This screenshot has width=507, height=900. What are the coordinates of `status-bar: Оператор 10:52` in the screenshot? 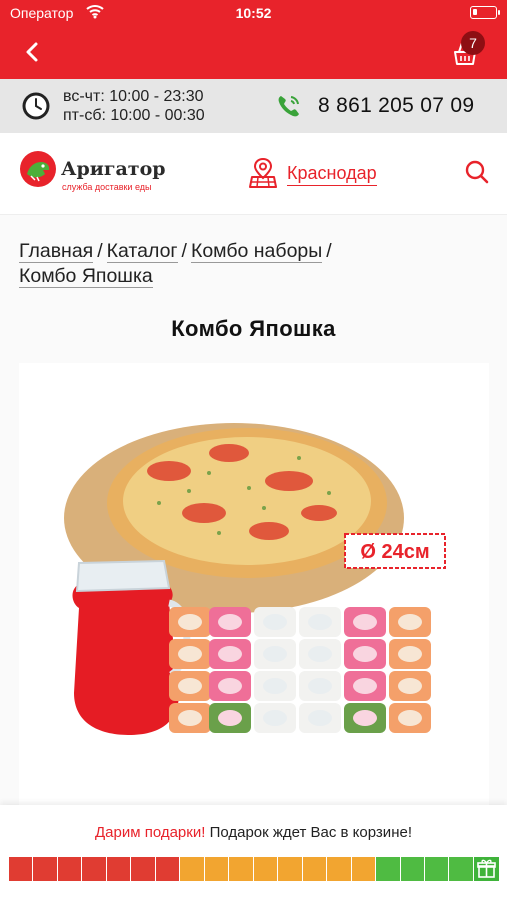 It's located at (253, 13).